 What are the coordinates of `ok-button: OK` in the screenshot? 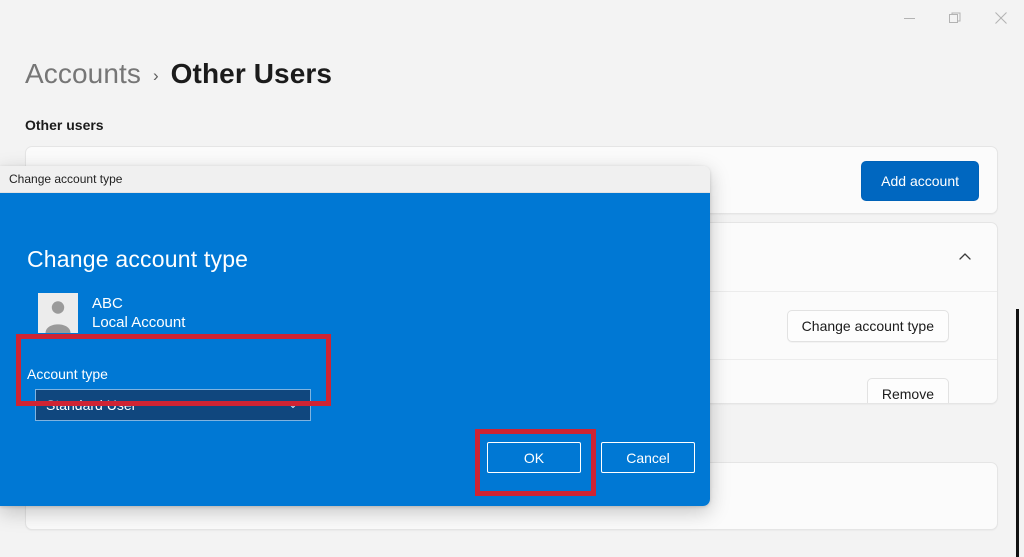 It's located at (534, 457).